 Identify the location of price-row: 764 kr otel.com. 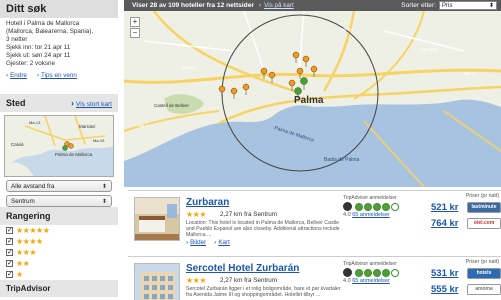
(466, 223).